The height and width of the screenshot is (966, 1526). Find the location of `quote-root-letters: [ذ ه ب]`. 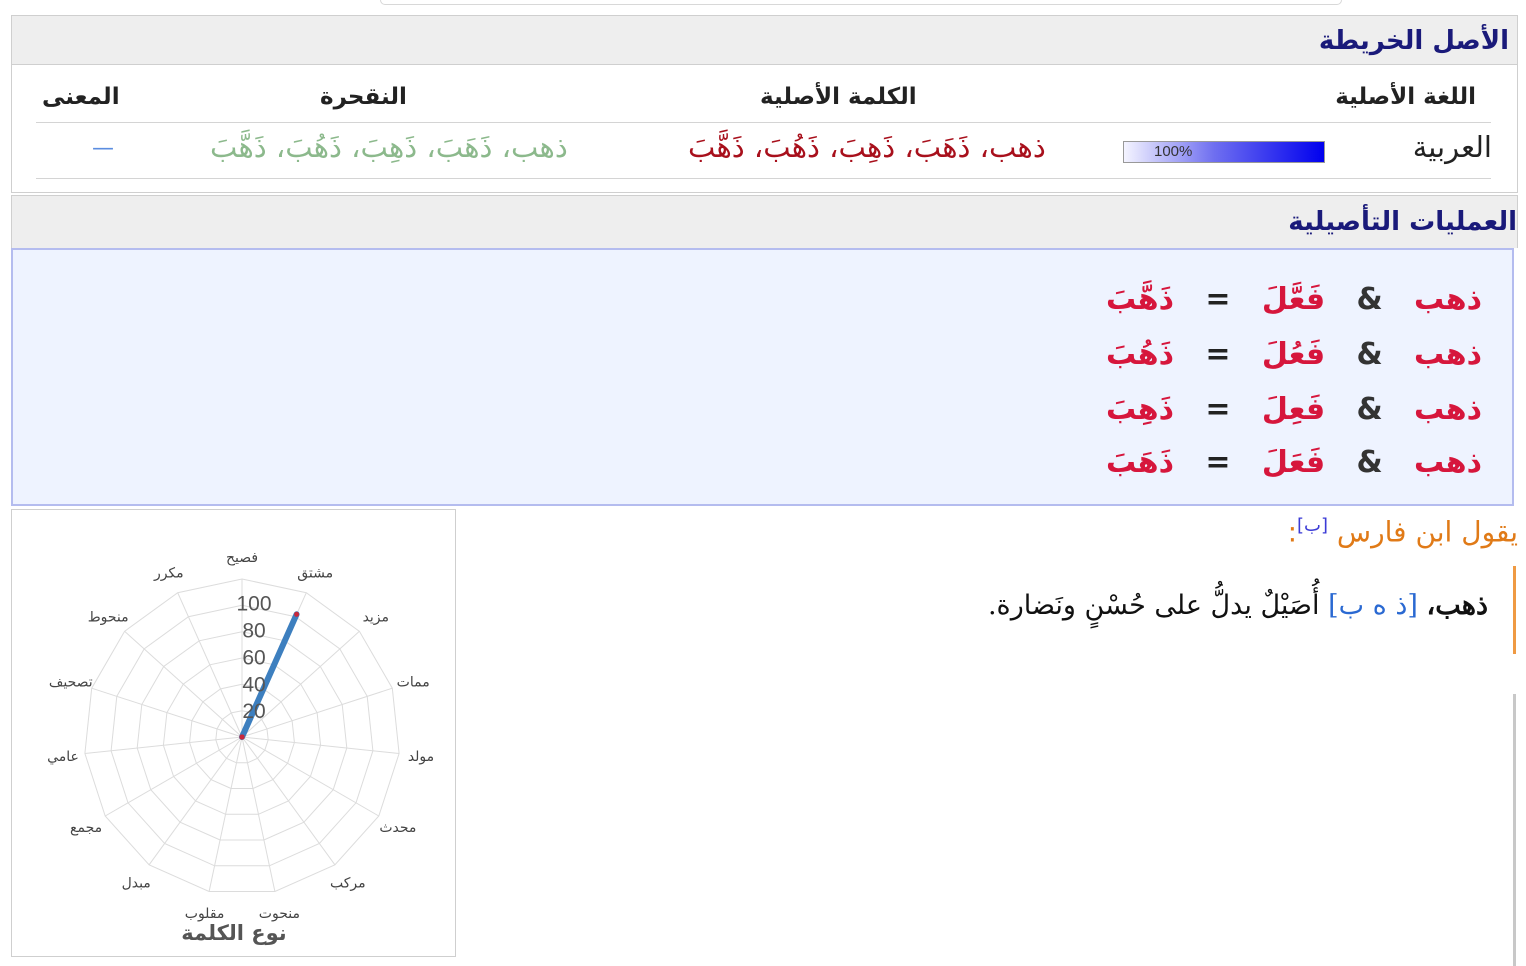

quote-root-letters: [ذ ه ب] is located at coordinates (1373, 605).